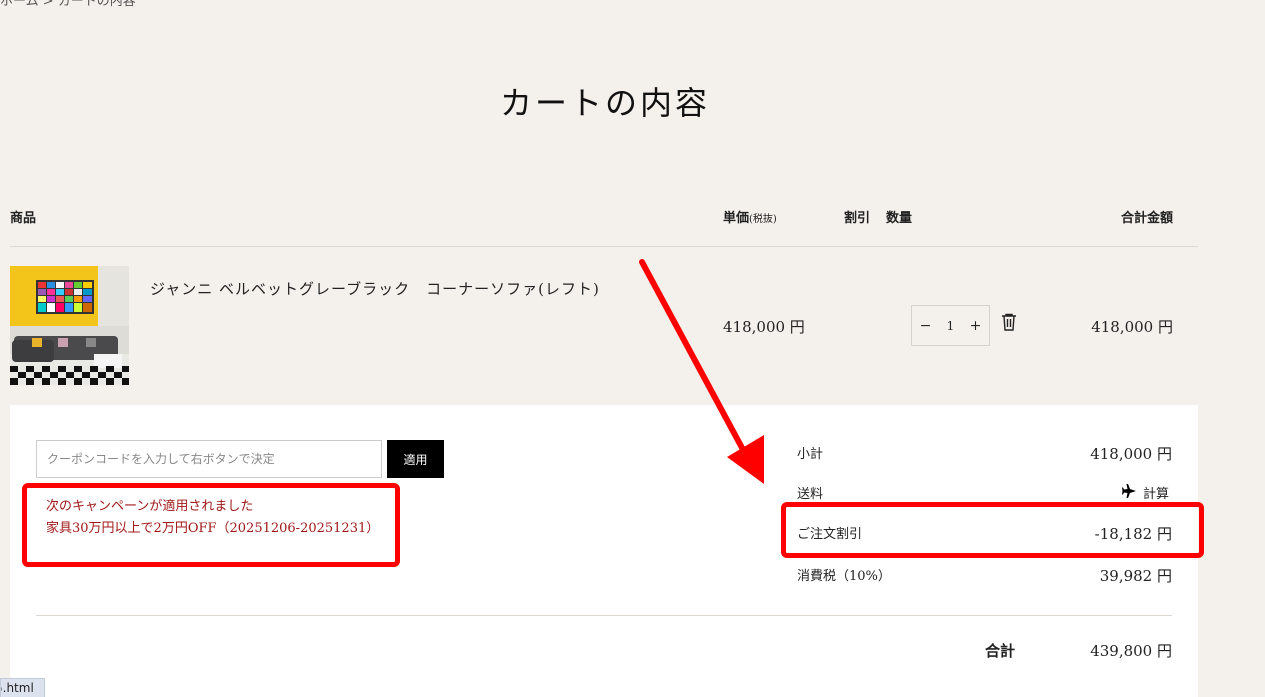  What do you see at coordinates (1131, 454) in the screenshot?
I see `subtotal-value: 418,000 円` at bounding box center [1131, 454].